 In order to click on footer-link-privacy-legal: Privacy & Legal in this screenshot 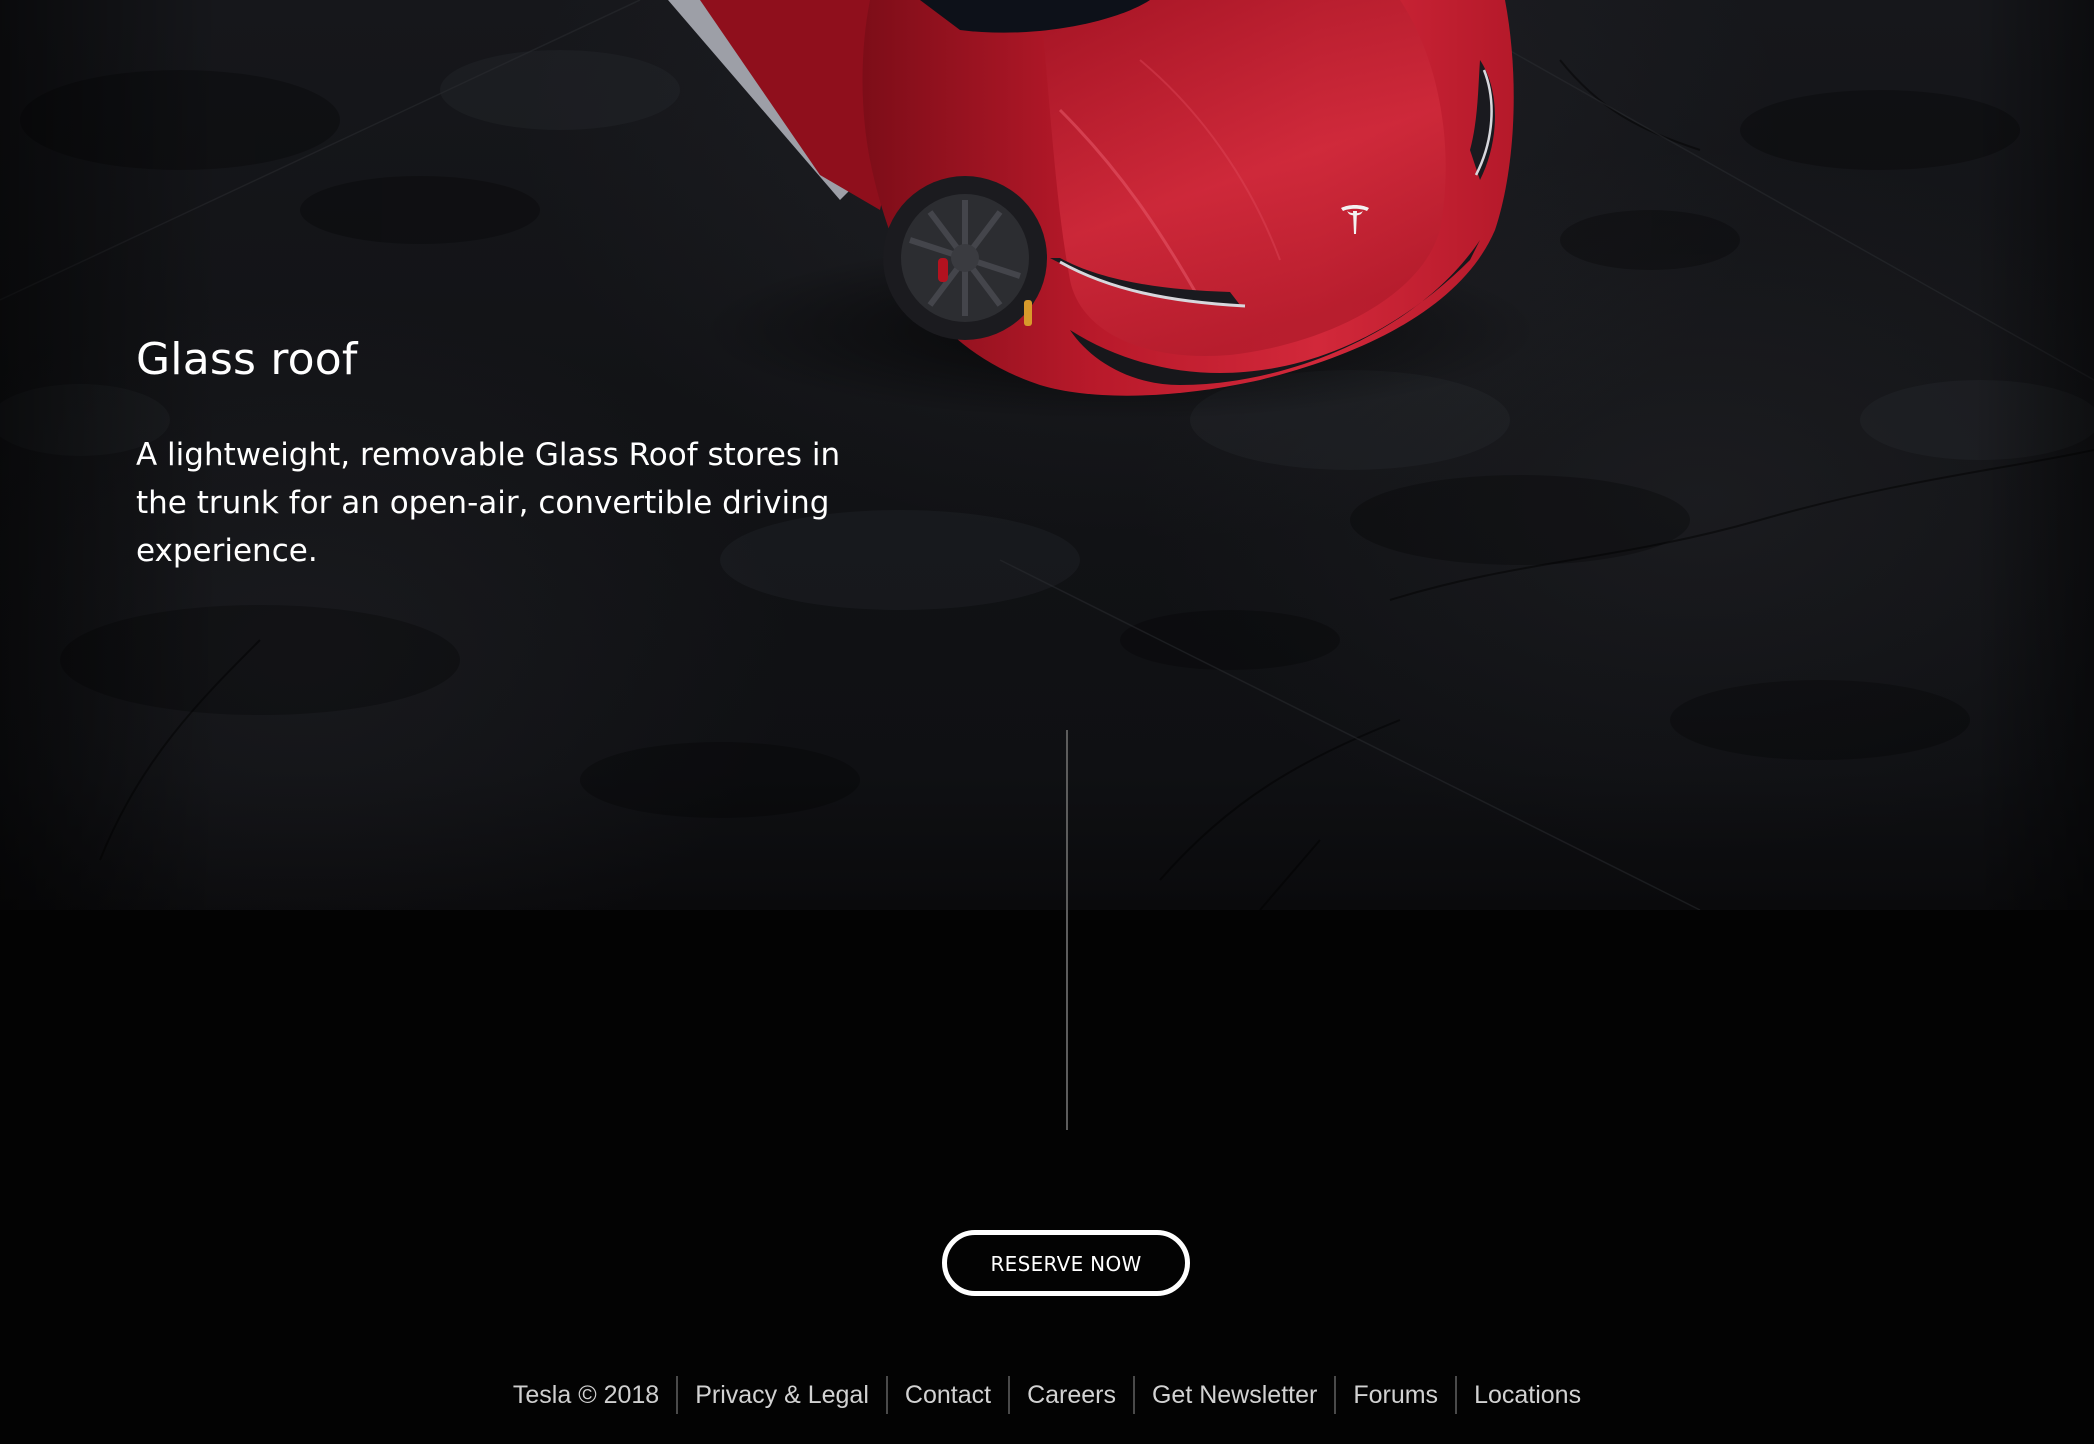, I will do `click(782, 1395)`.